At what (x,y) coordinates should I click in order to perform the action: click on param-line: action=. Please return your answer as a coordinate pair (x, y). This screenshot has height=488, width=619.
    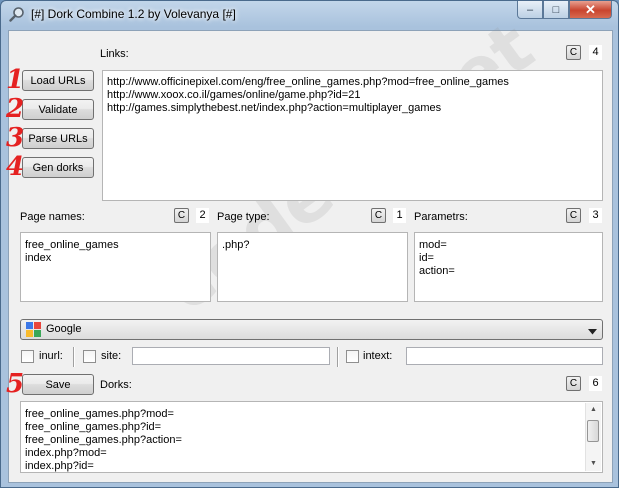
    Looking at the image, I should click on (437, 271).